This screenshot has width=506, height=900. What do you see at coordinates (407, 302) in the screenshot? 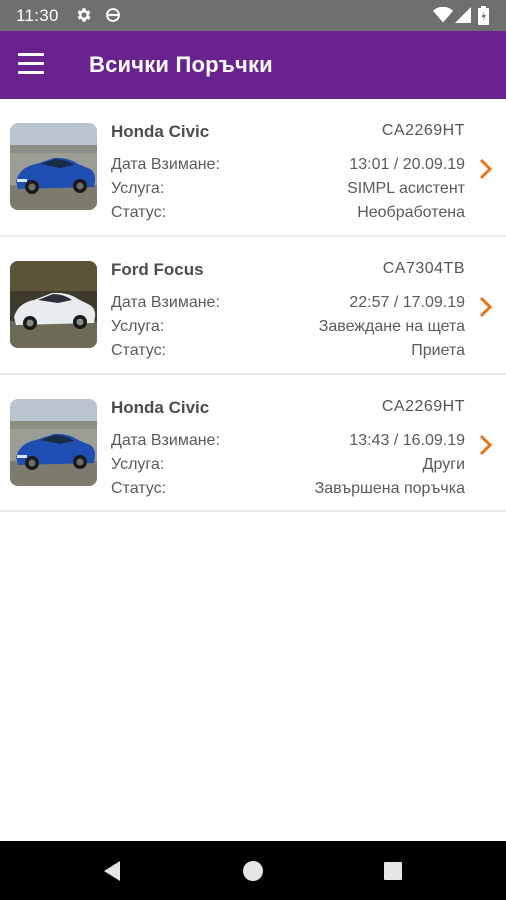
I see `pickup-date-value: 22:57 / 17.09.19` at bounding box center [407, 302].